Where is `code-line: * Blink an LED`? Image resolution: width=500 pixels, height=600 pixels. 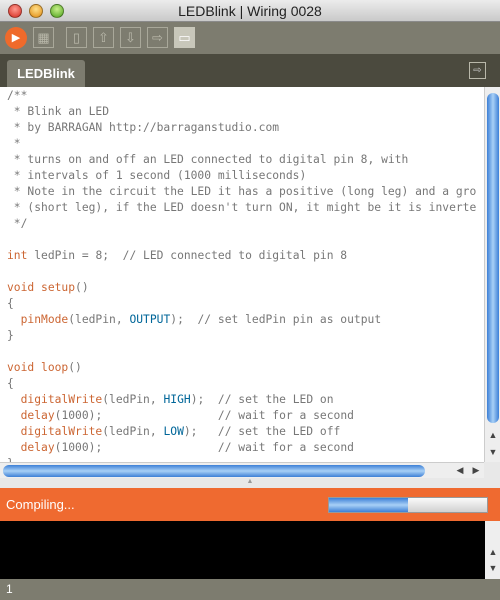 code-line: * Blink an LED is located at coordinates (58, 111).